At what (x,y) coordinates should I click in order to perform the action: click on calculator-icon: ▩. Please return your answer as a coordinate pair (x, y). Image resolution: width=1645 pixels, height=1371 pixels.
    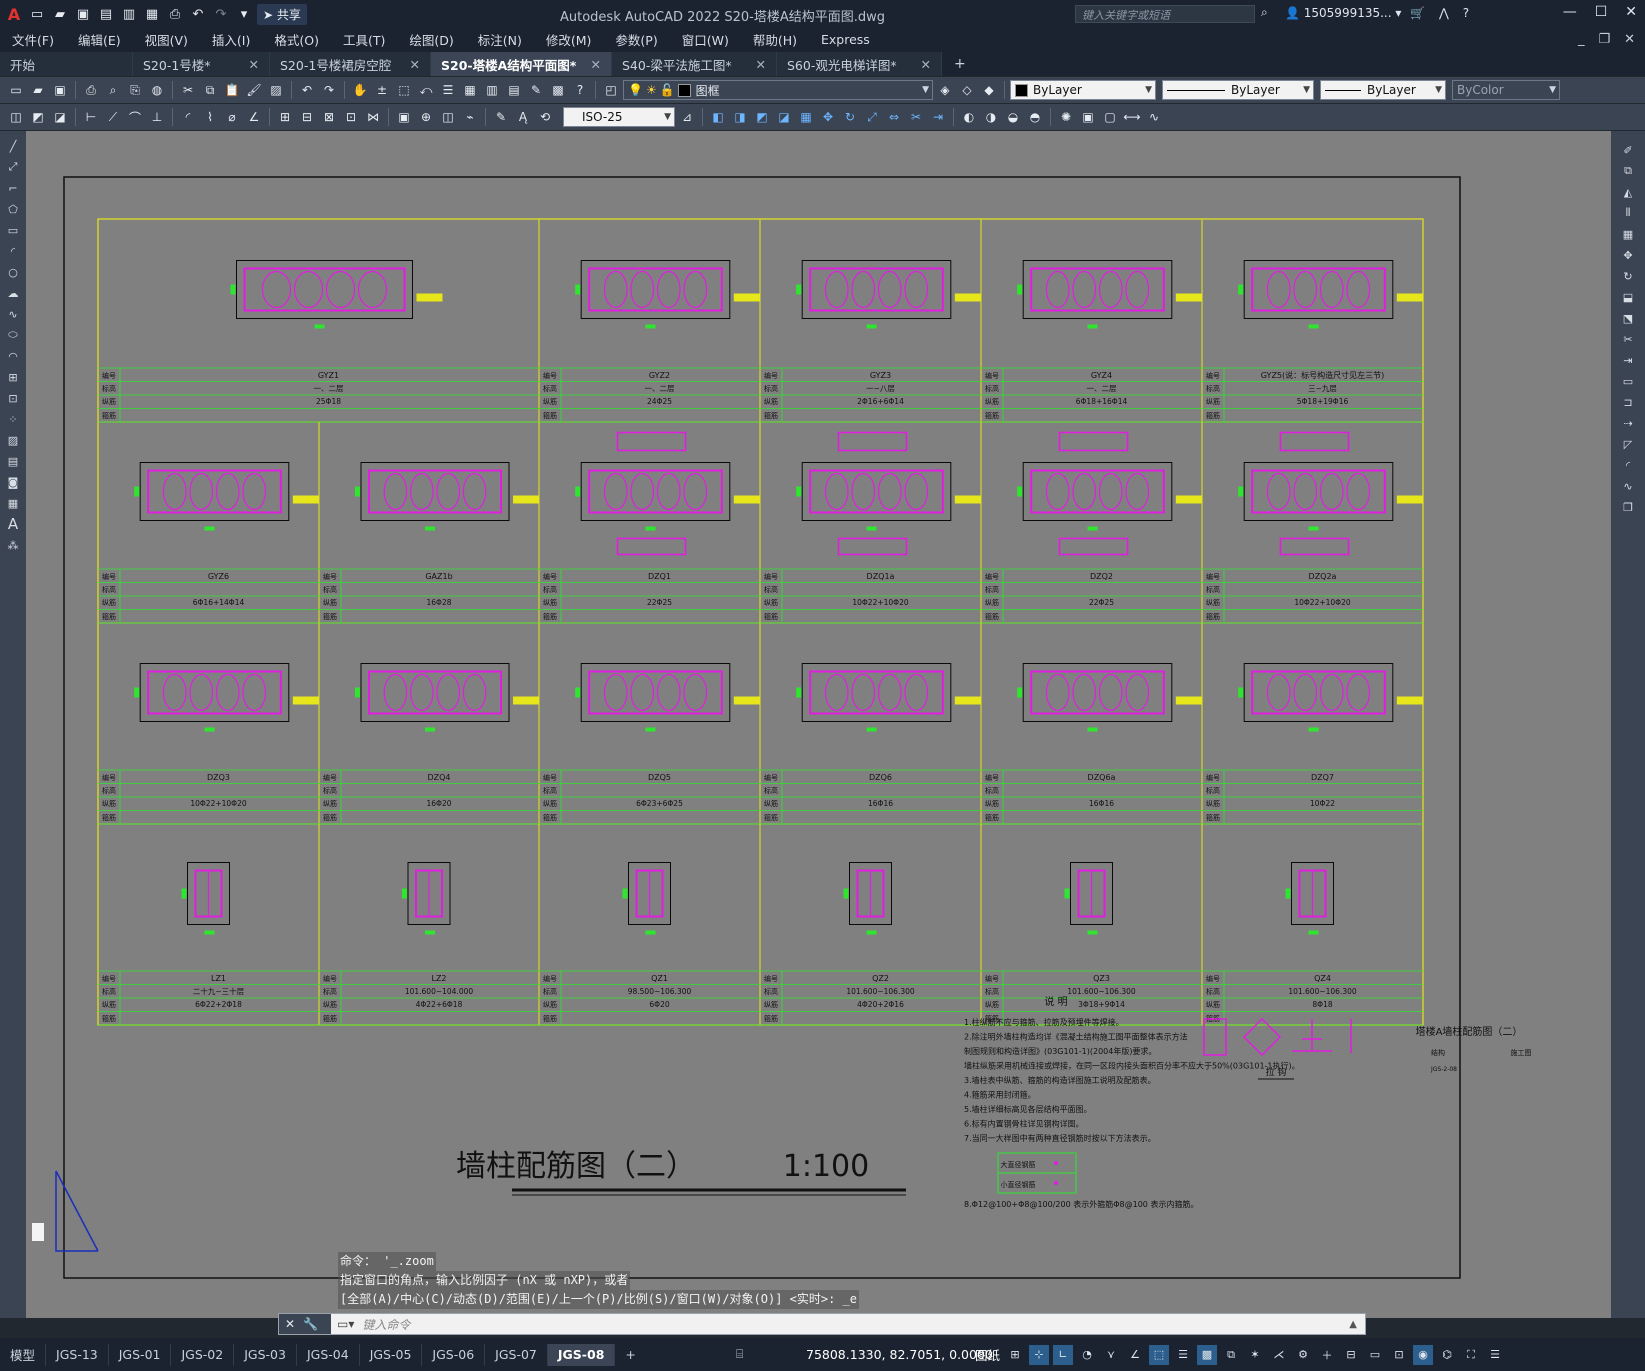
    Looking at the image, I should click on (558, 90).